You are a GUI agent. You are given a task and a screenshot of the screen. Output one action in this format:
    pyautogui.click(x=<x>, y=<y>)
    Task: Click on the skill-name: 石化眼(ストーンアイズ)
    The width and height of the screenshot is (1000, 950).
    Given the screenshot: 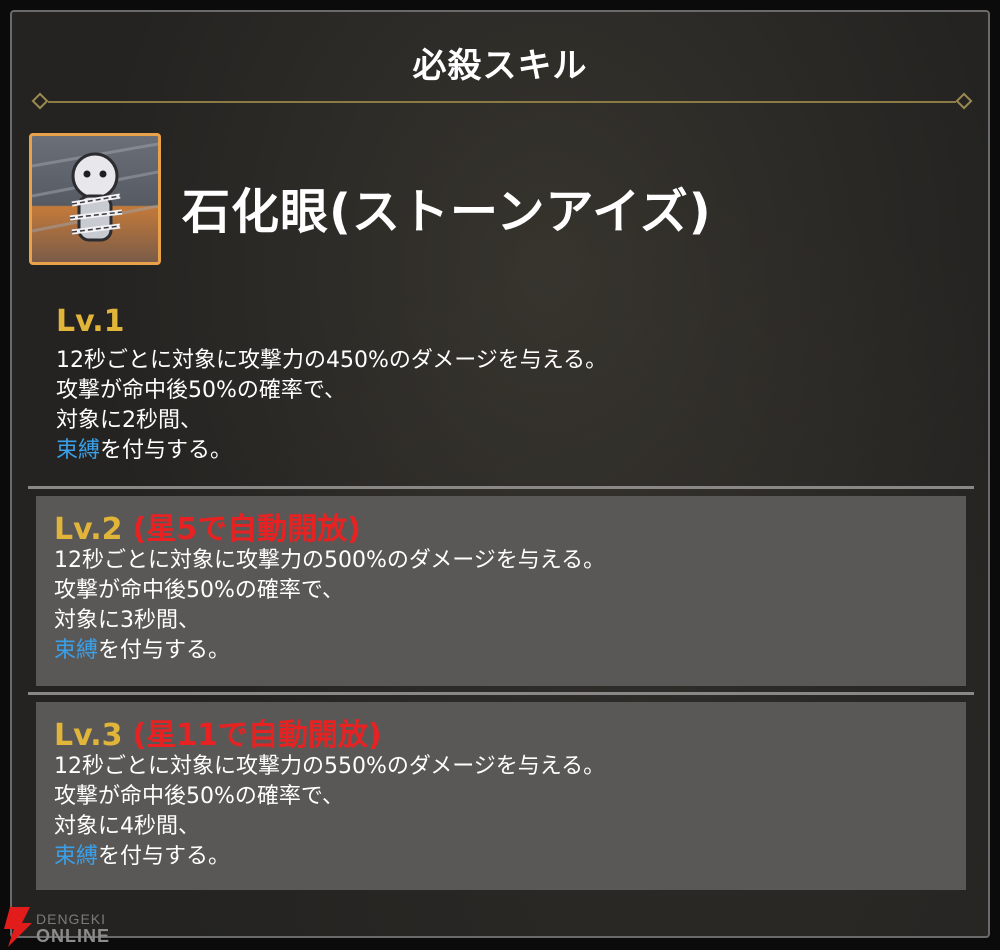 What is the action you would take?
    pyautogui.click(x=447, y=212)
    